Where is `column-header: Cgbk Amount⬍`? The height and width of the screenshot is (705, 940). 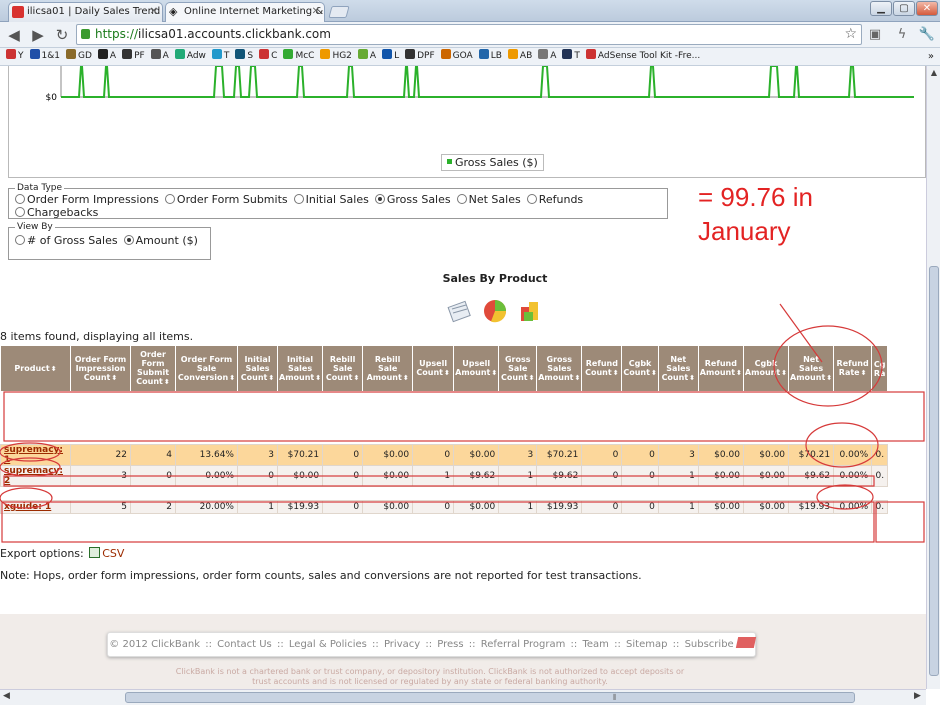 column-header: Cgbk Amount⬍ is located at coordinates (766, 368).